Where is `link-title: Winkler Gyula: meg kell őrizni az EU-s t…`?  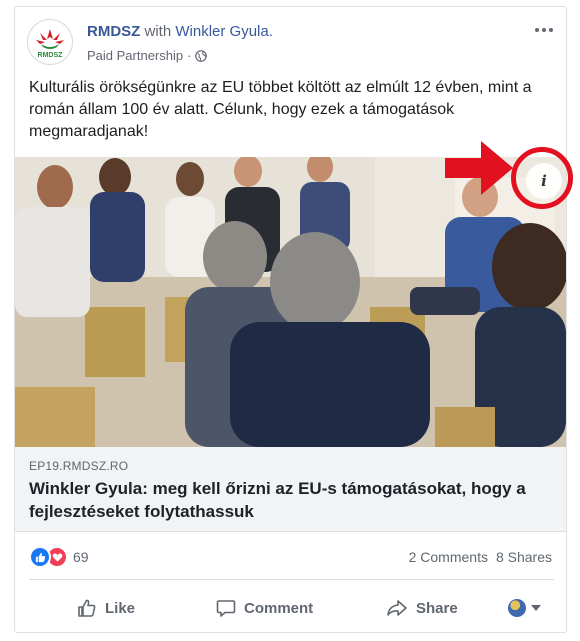 link-title: Winkler Gyula: meg kell őrizni az EU-s t… is located at coordinates (289, 500).